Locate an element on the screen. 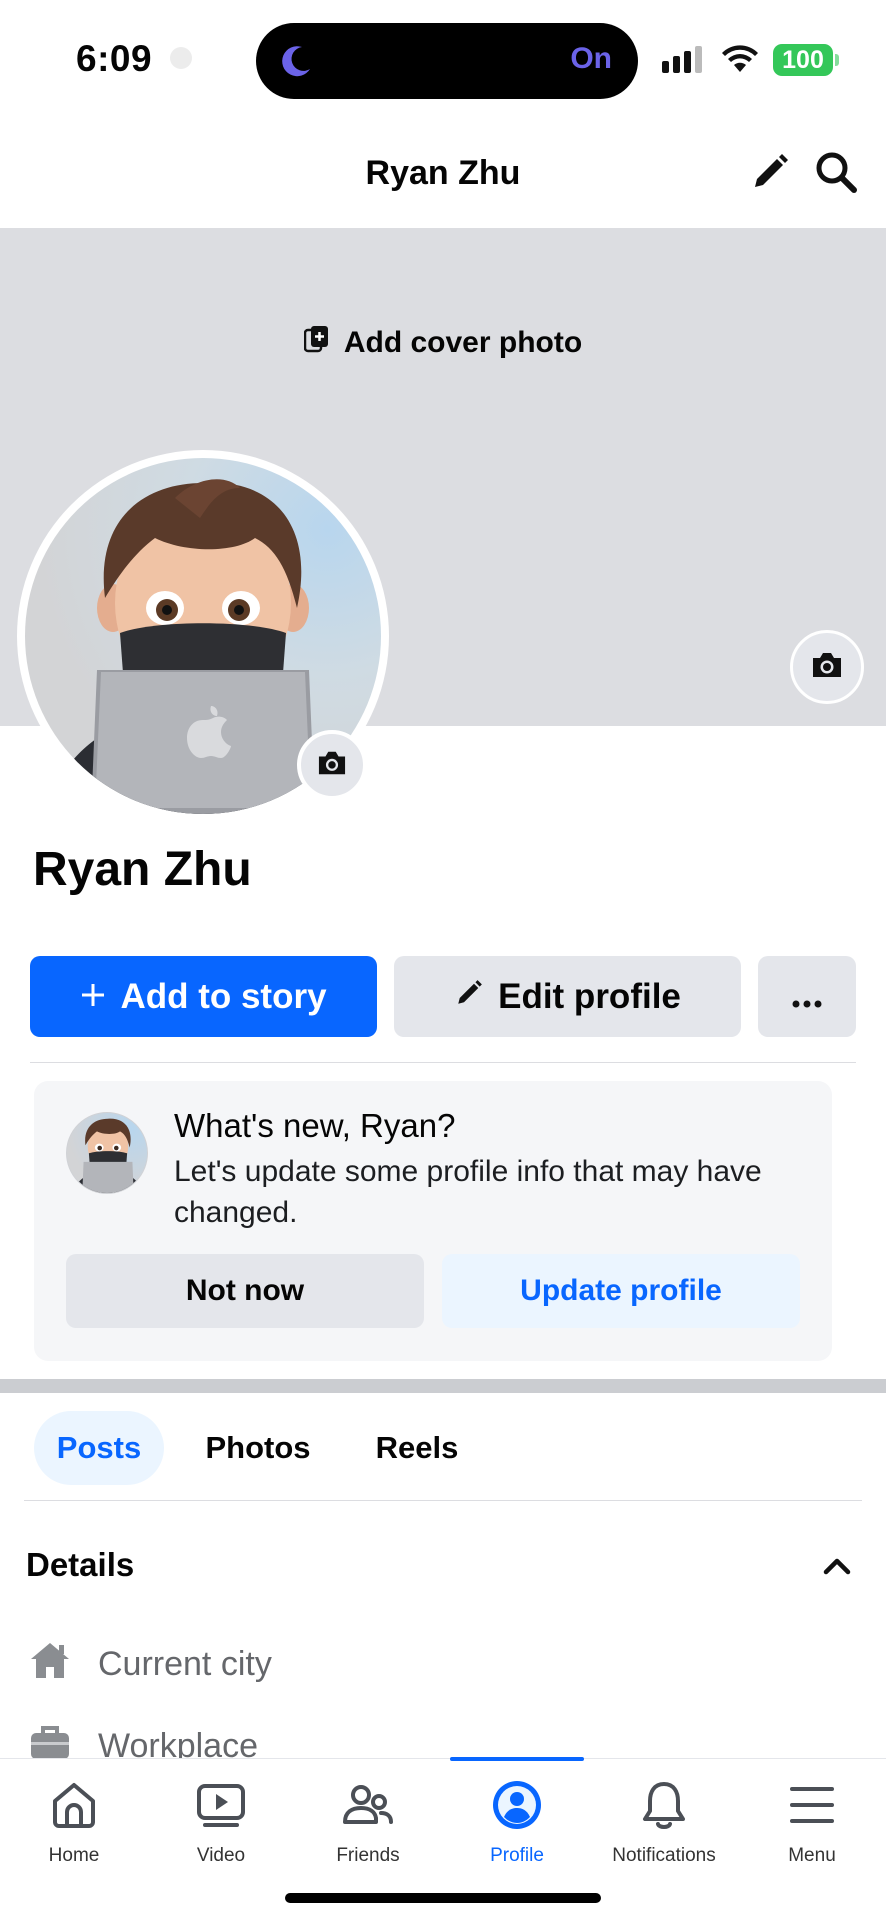  card-avatar is located at coordinates (107, 1153).